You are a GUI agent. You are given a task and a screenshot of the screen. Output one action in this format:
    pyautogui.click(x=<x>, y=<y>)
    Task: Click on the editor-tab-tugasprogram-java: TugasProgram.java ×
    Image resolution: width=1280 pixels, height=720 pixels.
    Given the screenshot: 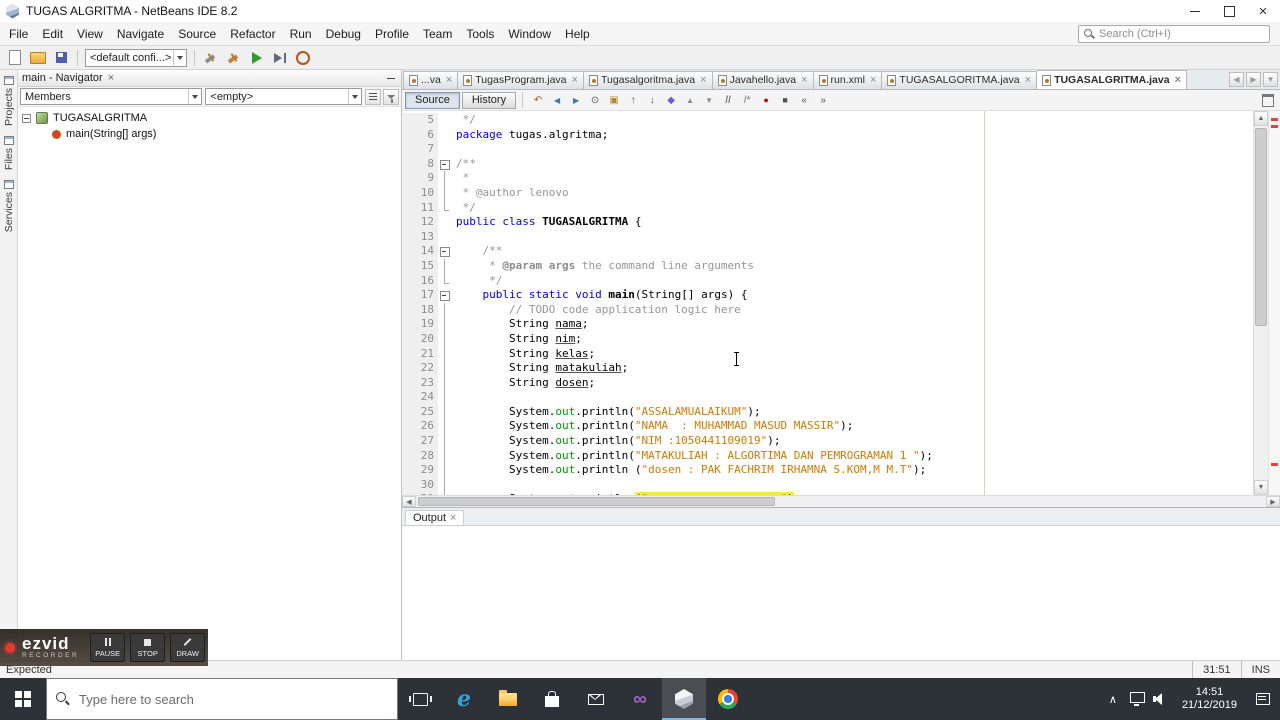 What is the action you would take?
    pyautogui.click(x=521, y=80)
    